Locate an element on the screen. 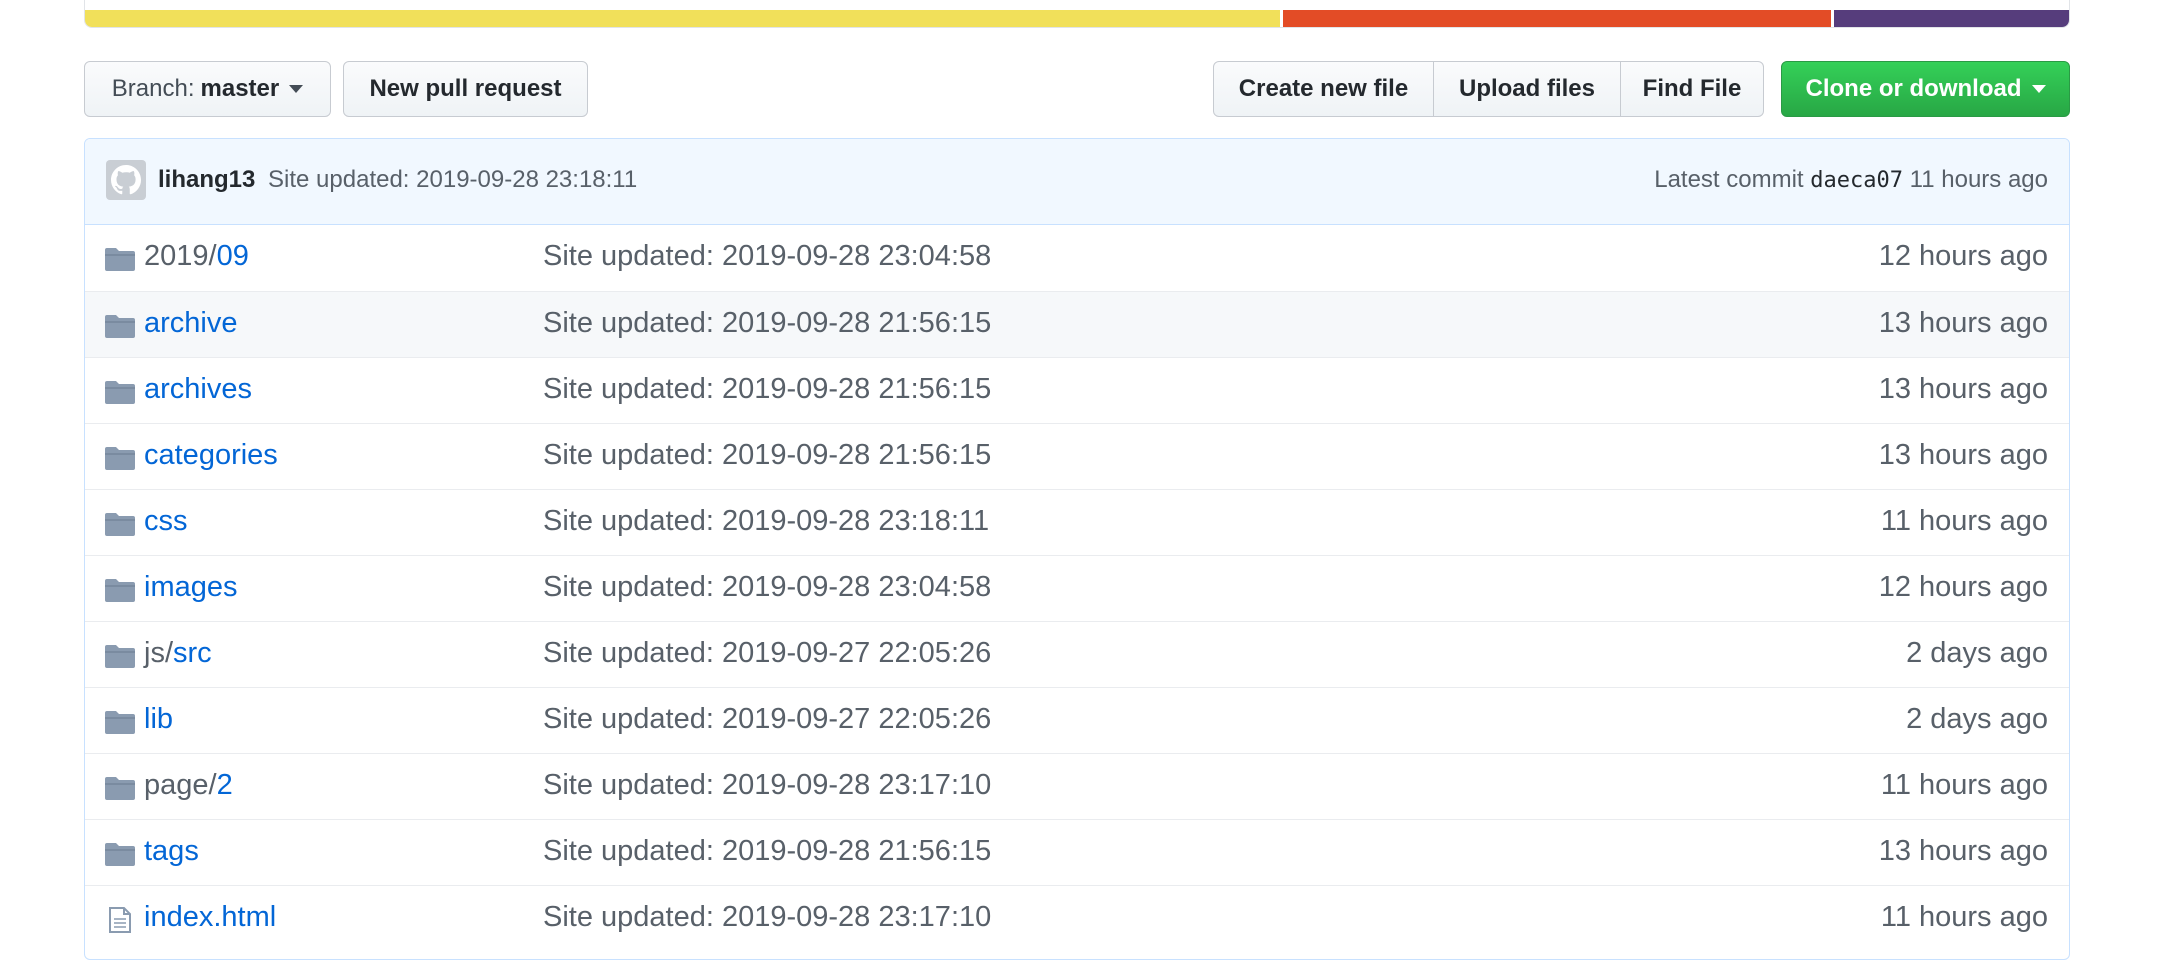 The width and height of the screenshot is (2160, 966). file-link: archive is located at coordinates (191, 323).